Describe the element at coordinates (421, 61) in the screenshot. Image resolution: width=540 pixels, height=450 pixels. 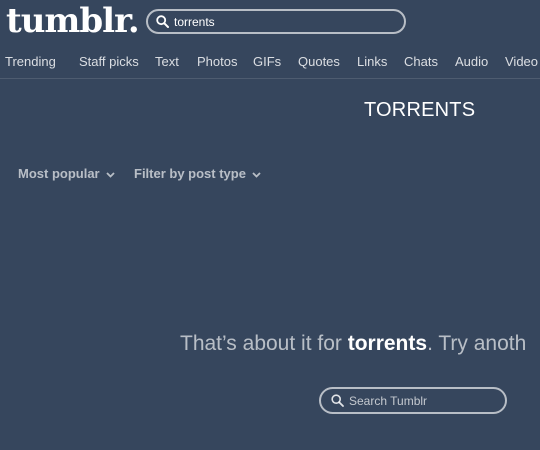
I see `nav-chats: Chats` at that location.